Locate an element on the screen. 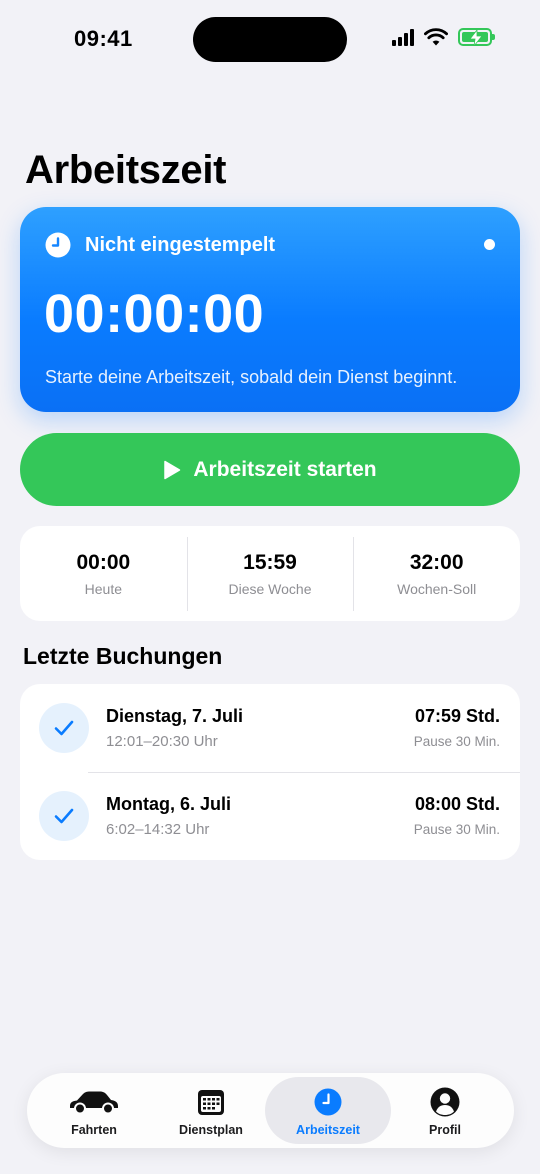 Image resolution: width=540 pixels, height=1174 pixels. timer-status: Nicht eingestempelt is located at coordinates (160, 245).